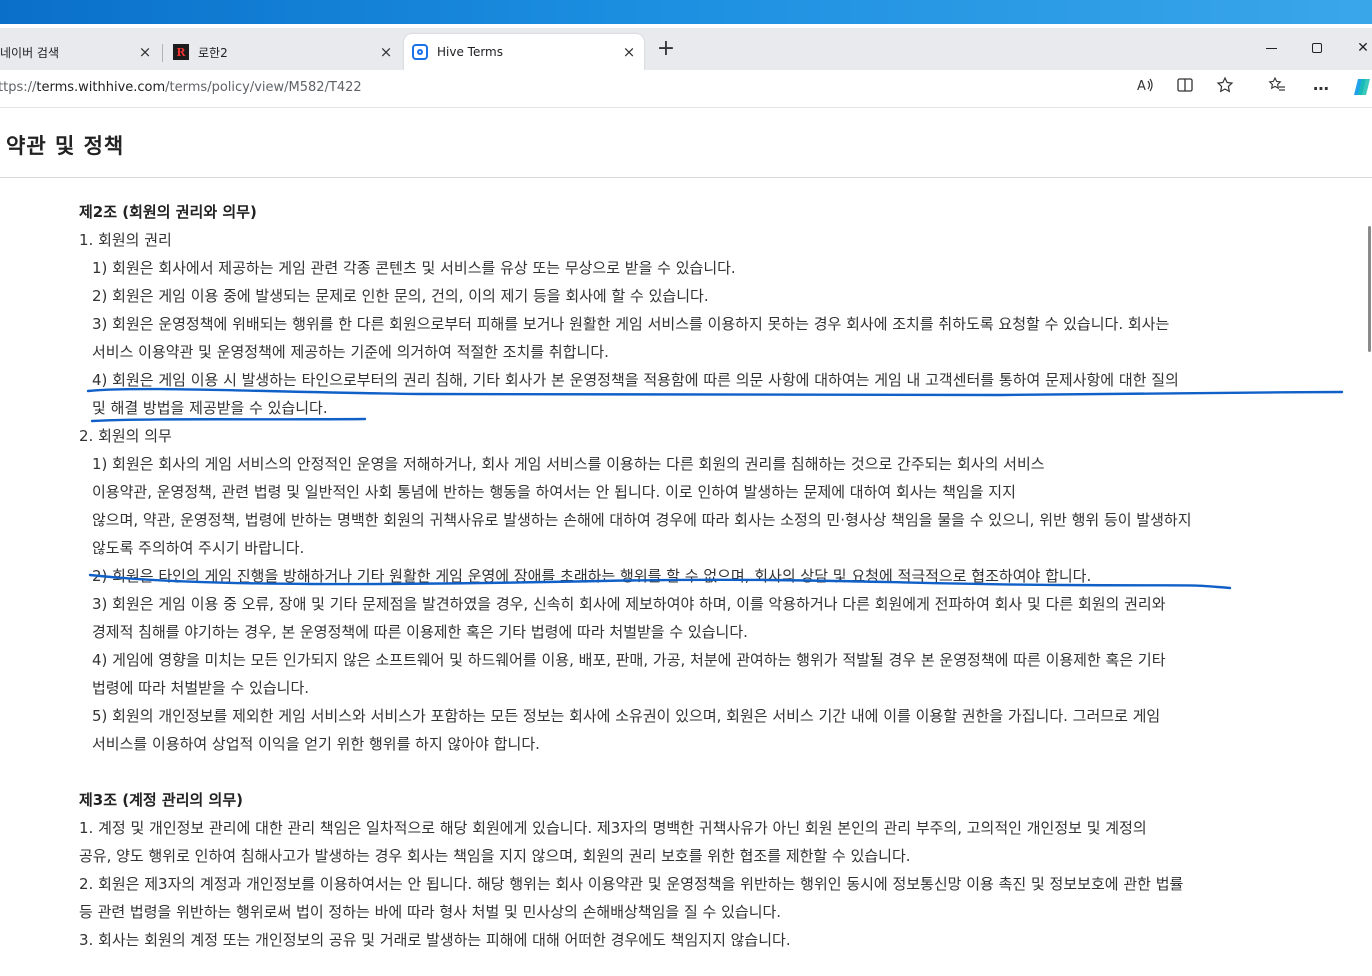  Describe the element at coordinates (162, 53) in the screenshot. I see `tab-separator` at that location.